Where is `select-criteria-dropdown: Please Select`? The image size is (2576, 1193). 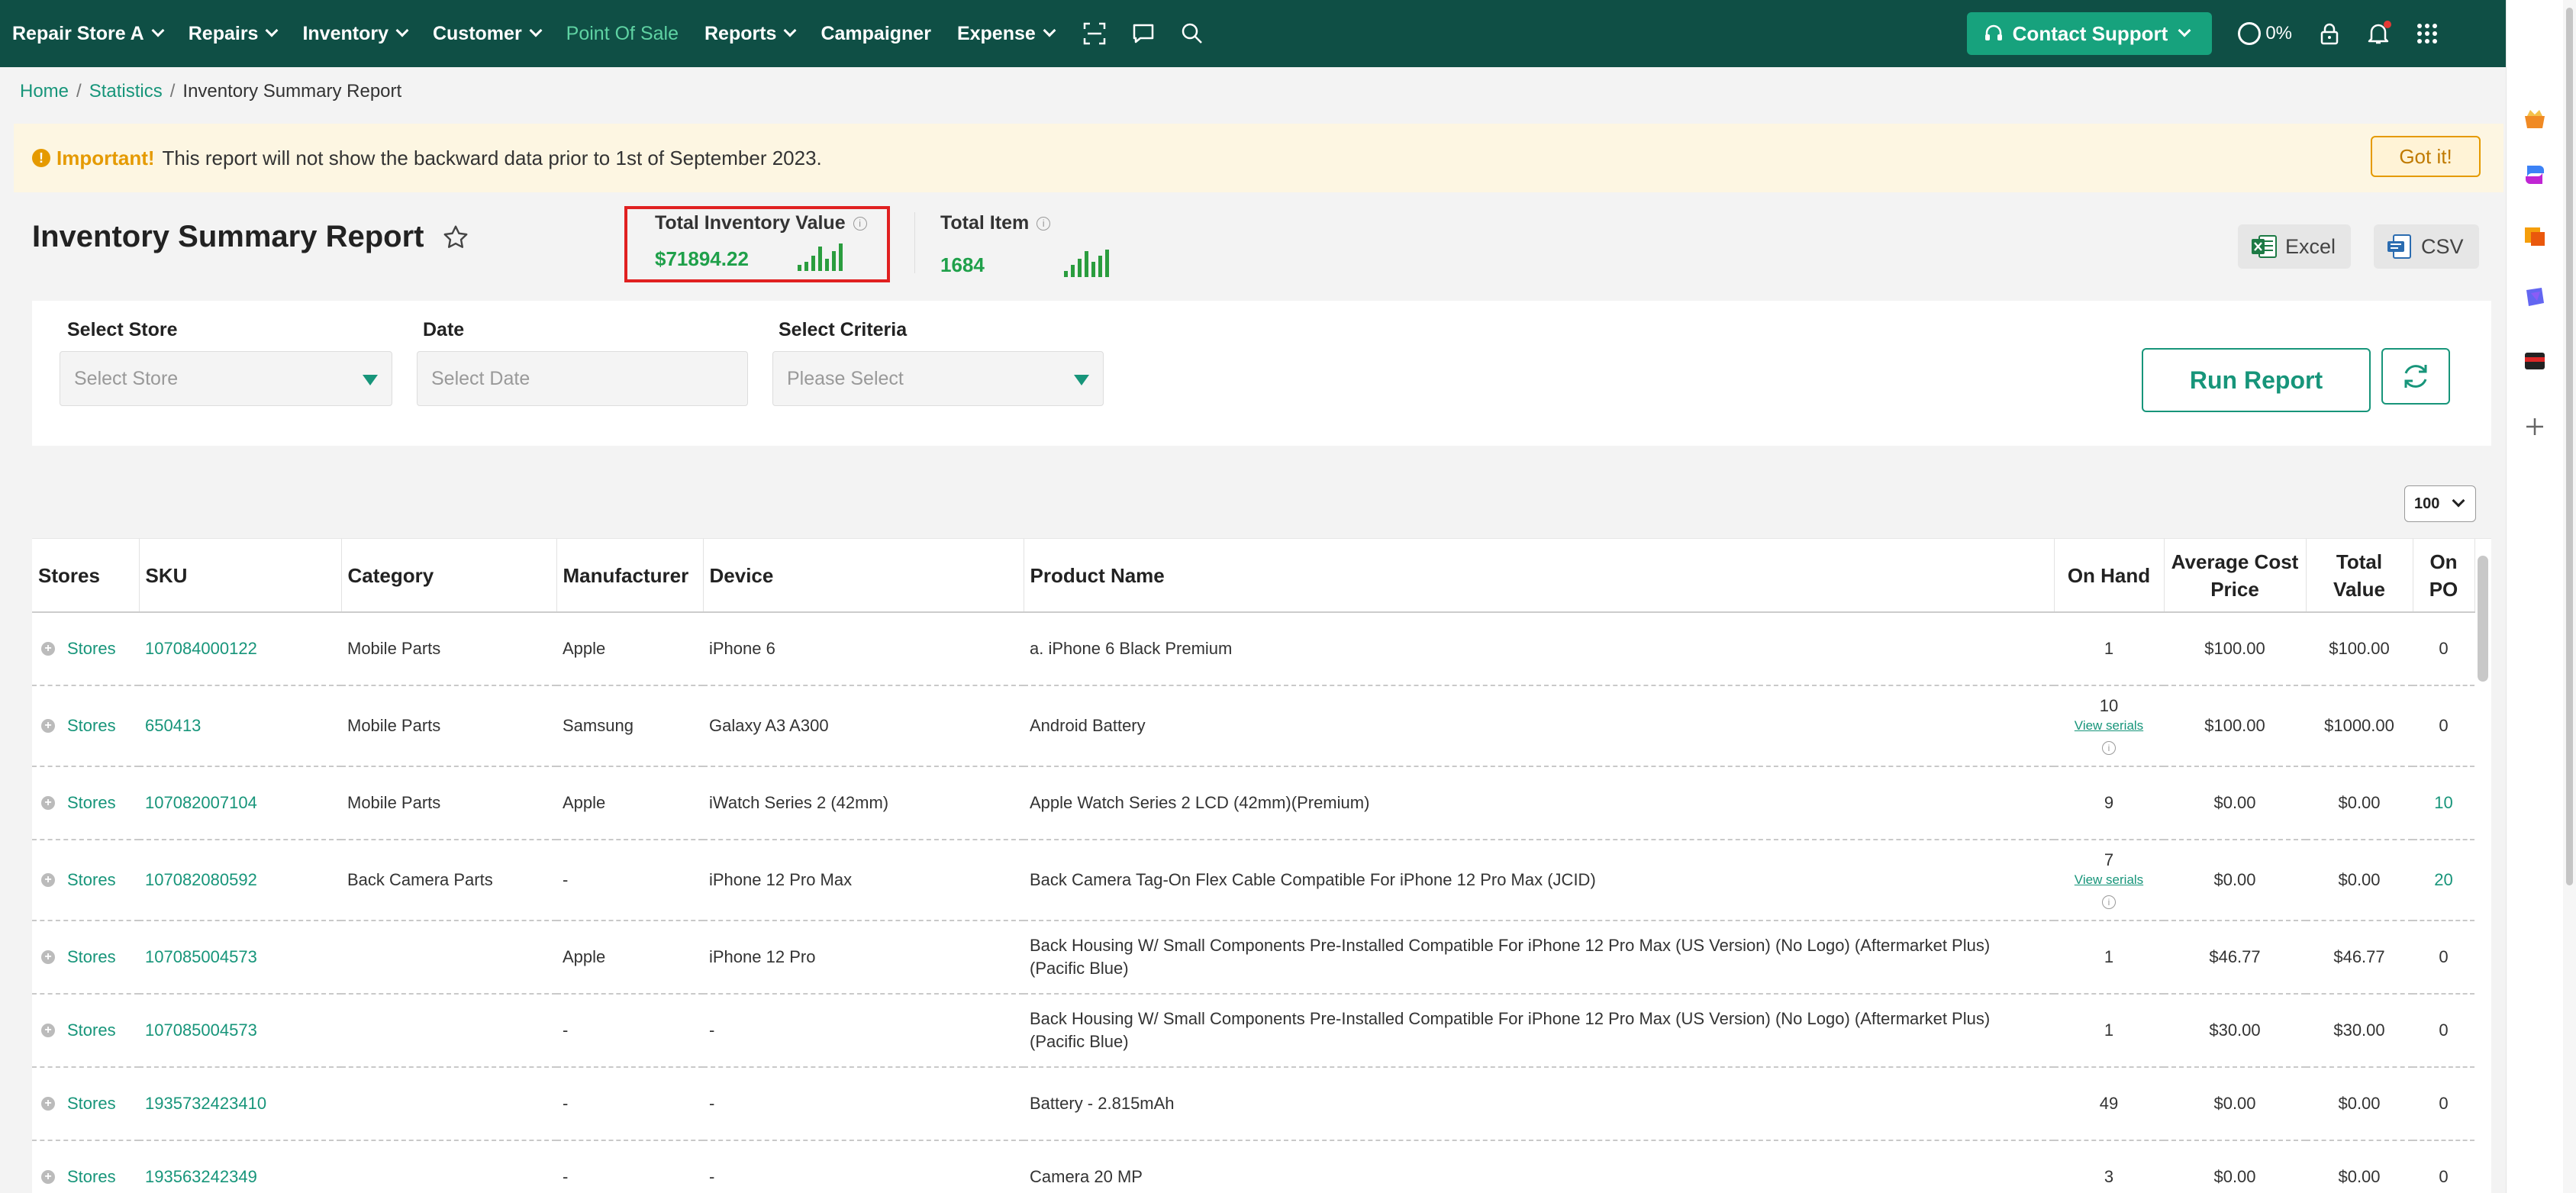
select-criteria-dropdown: Please Select is located at coordinates (938, 378).